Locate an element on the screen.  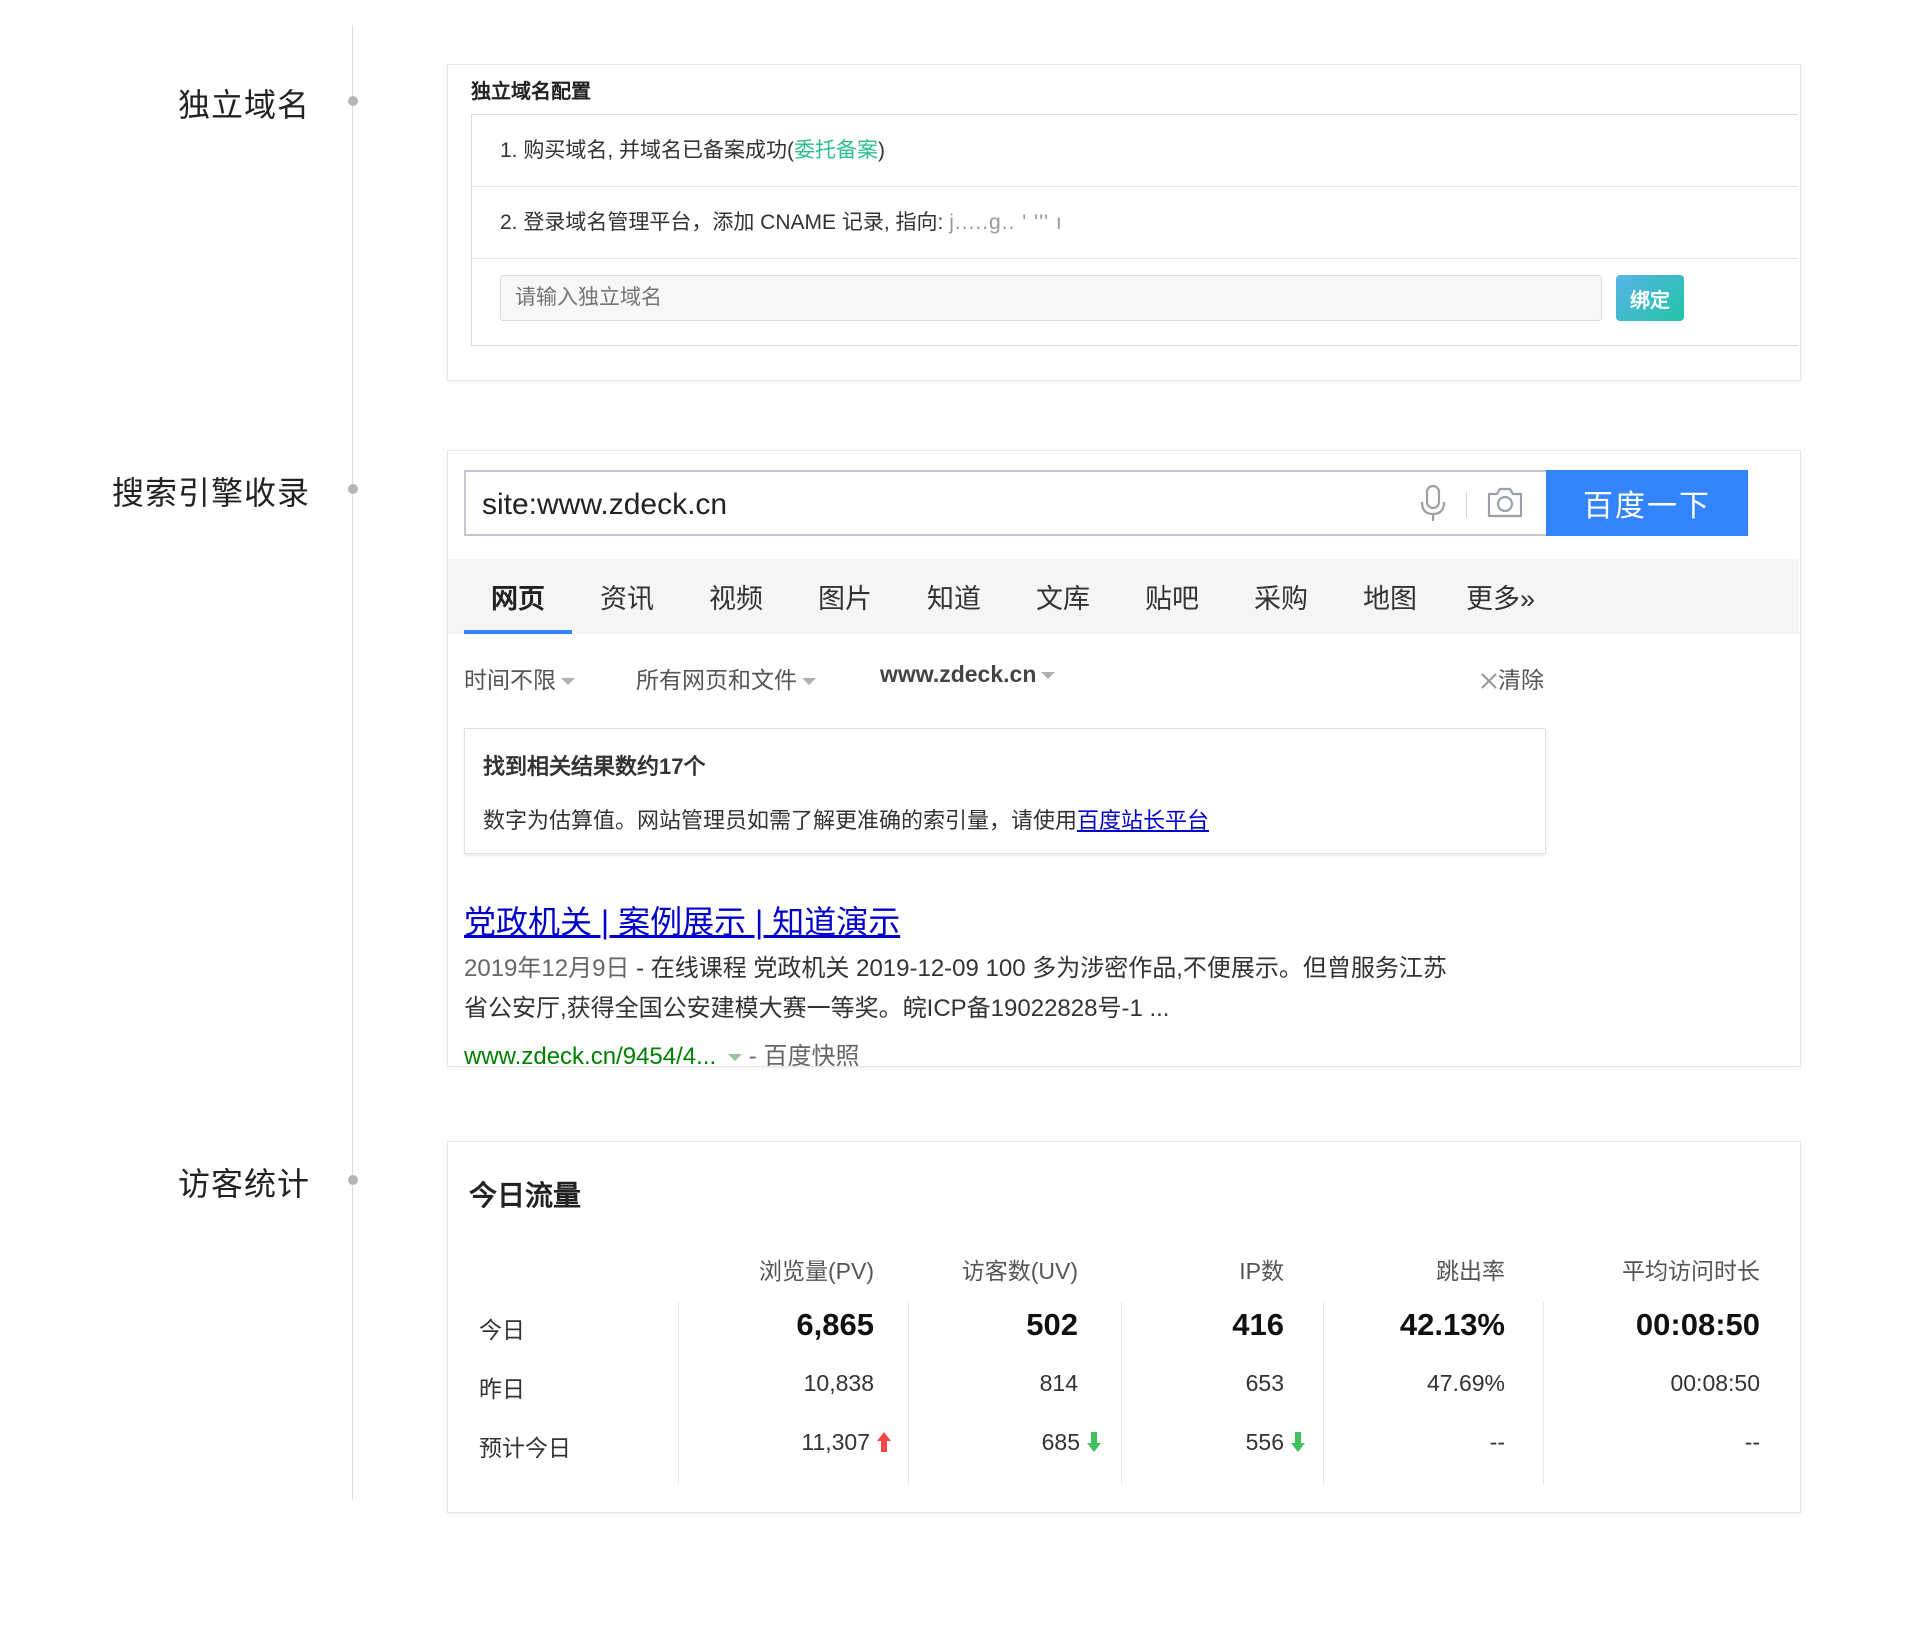
projected-pv: 11,307 is located at coordinates (785, 1442).